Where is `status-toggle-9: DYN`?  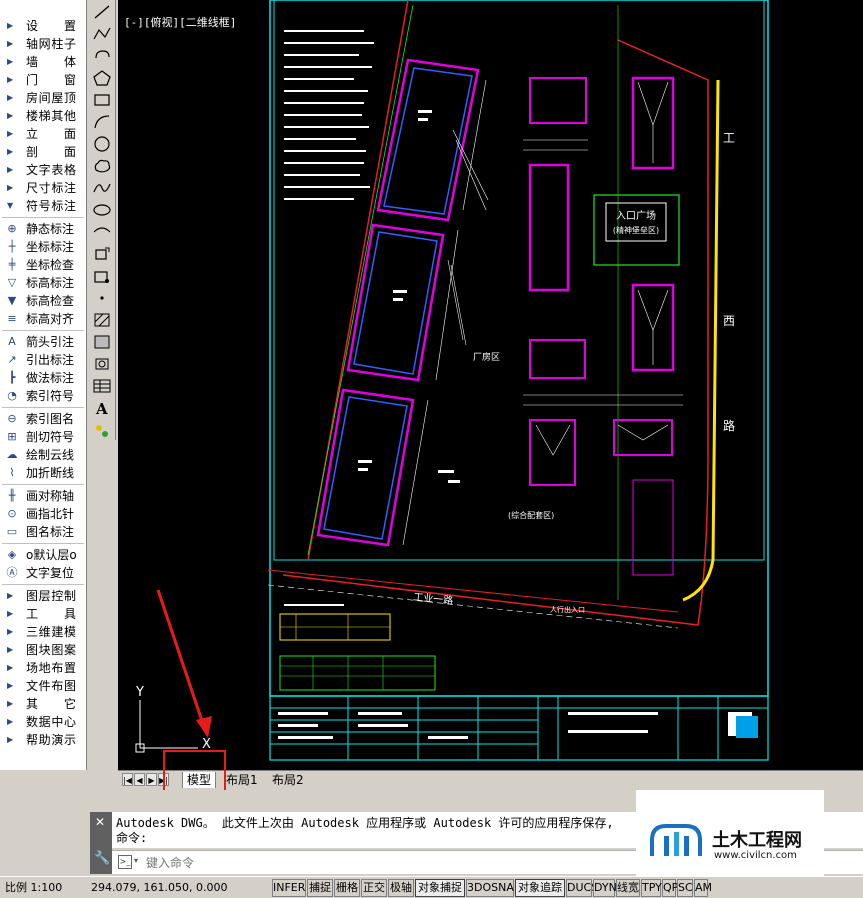
status-toggle-9: DYN is located at coordinates (605, 888).